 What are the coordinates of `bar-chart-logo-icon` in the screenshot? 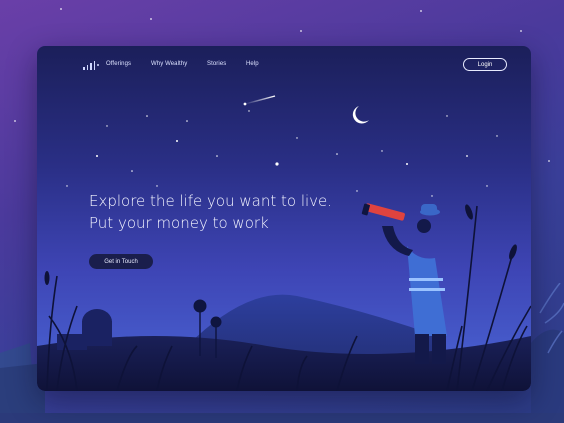 It's located at (89, 65).